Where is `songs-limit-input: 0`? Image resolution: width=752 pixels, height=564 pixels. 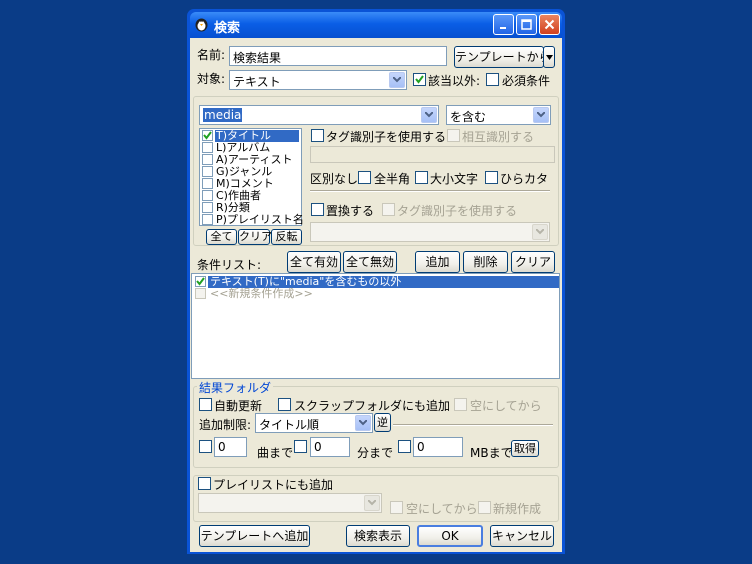 songs-limit-input: 0 is located at coordinates (230, 447).